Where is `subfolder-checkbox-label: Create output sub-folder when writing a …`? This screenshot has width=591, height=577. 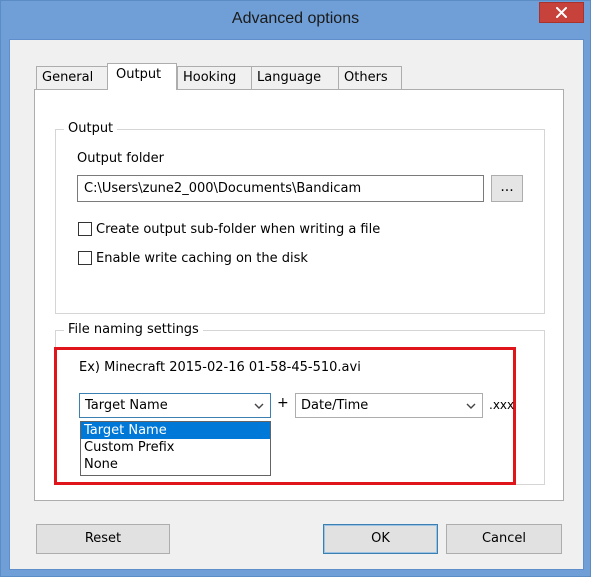
subfolder-checkbox-label: Create output sub-folder when writing a … is located at coordinates (238, 229).